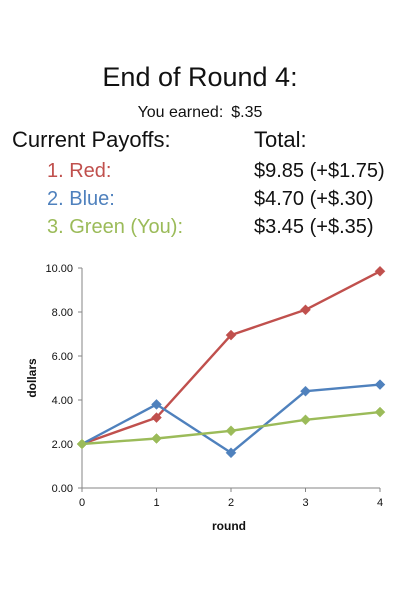 The height and width of the screenshot is (600, 400). Describe the element at coordinates (319, 171) in the screenshot. I see `payoff-total-red: $9.85 (+$1.75)` at that location.